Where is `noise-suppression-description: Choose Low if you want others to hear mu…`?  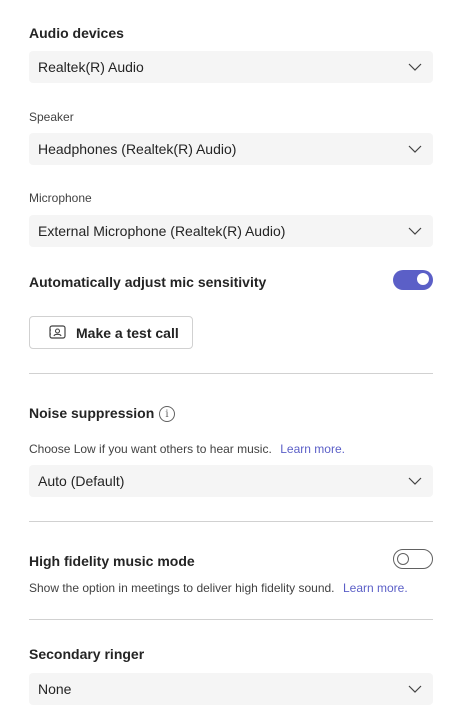
noise-suppression-description: Choose Low if you want others to hear mu… is located at coordinates (150, 449).